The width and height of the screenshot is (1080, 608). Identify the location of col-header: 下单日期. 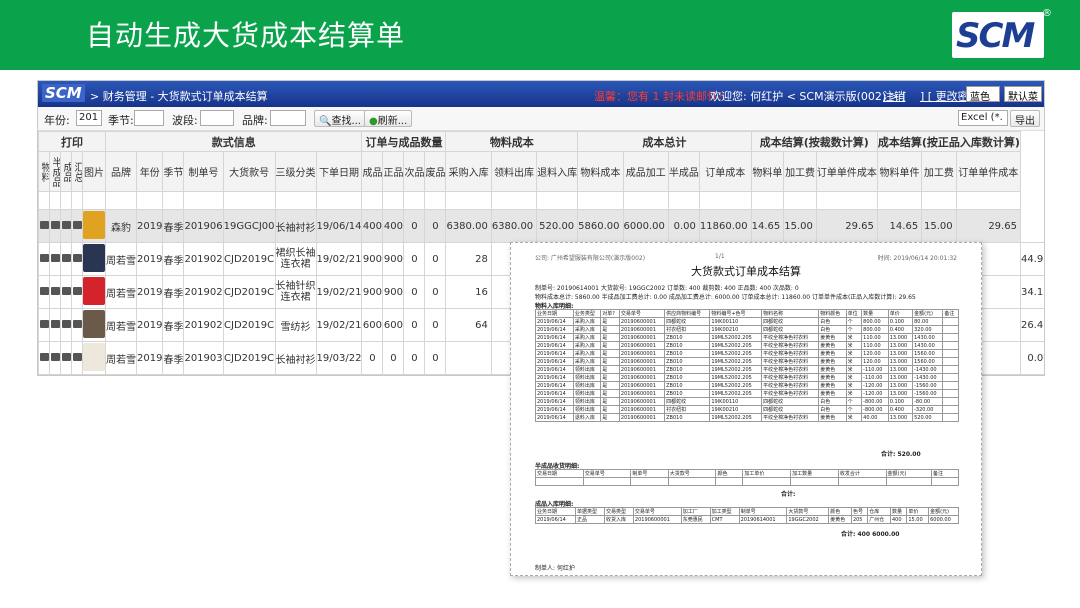
(339, 171).